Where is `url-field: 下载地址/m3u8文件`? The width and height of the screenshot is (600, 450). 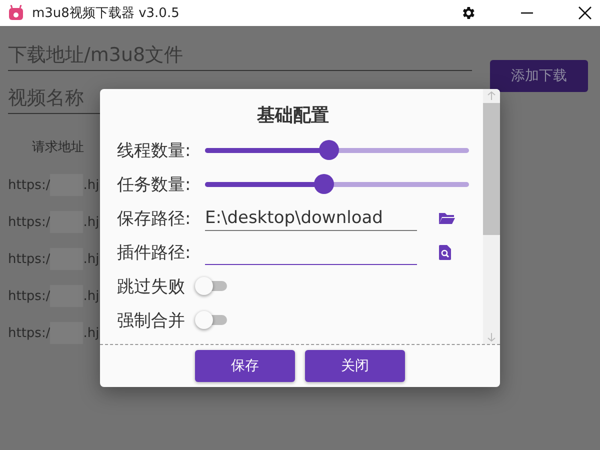 url-field: 下载地址/m3u8文件 is located at coordinates (240, 55).